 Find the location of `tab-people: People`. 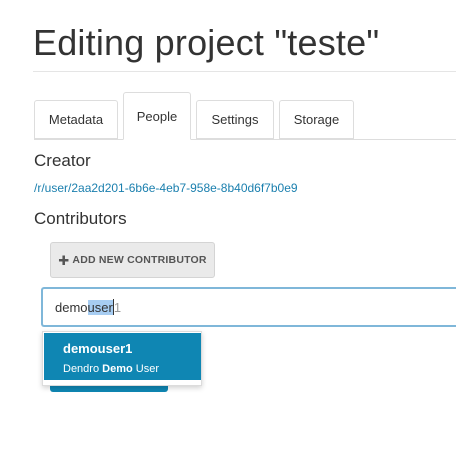

tab-people: People is located at coordinates (157, 116).